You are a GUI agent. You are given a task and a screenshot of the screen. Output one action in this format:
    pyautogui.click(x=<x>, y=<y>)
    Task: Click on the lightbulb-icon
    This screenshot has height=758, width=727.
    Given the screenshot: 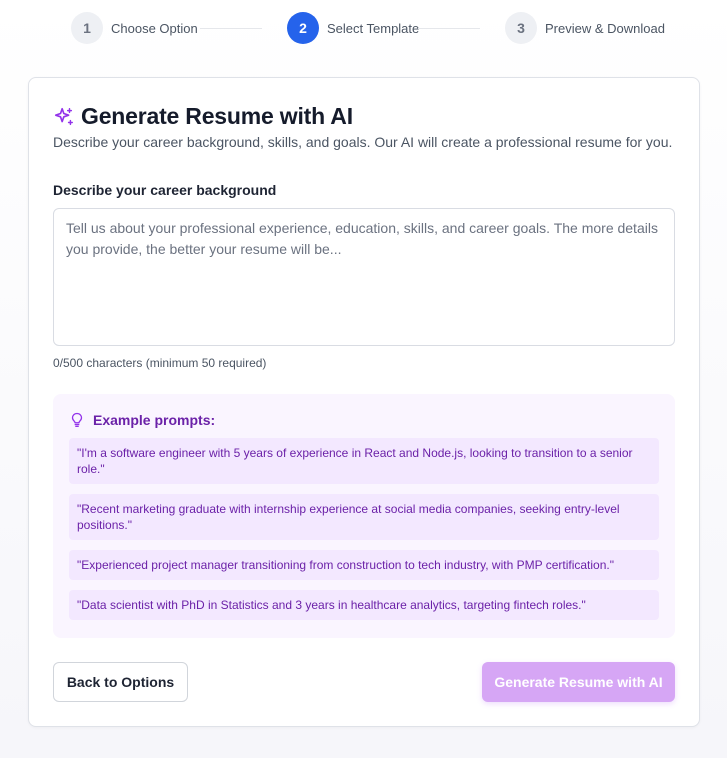 What is the action you would take?
    pyautogui.click(x=77, y=420)
    